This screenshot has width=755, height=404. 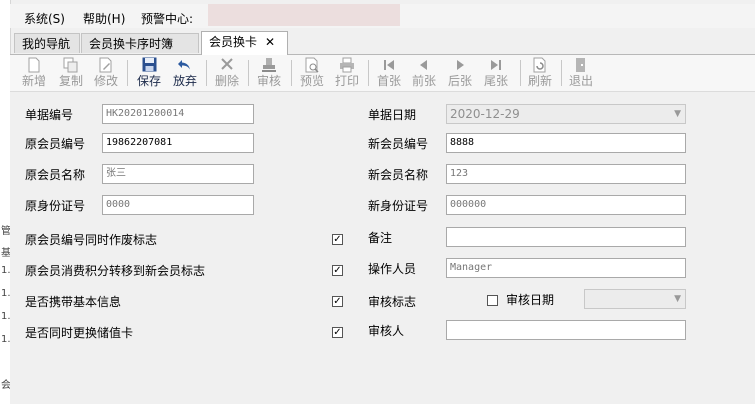 I want to click on audit-stamp-icon, so click(x=269, y=65).